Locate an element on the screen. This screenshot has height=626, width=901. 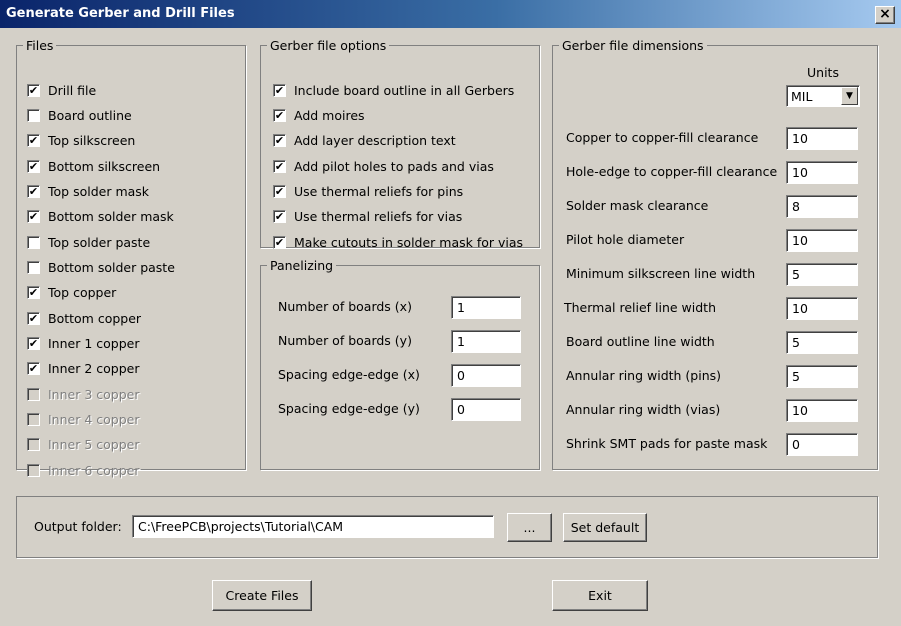
checkbox-thermal-reliefs-pins: ✔ Use thermal reliefs for pins is located at coordinates (368, 191).